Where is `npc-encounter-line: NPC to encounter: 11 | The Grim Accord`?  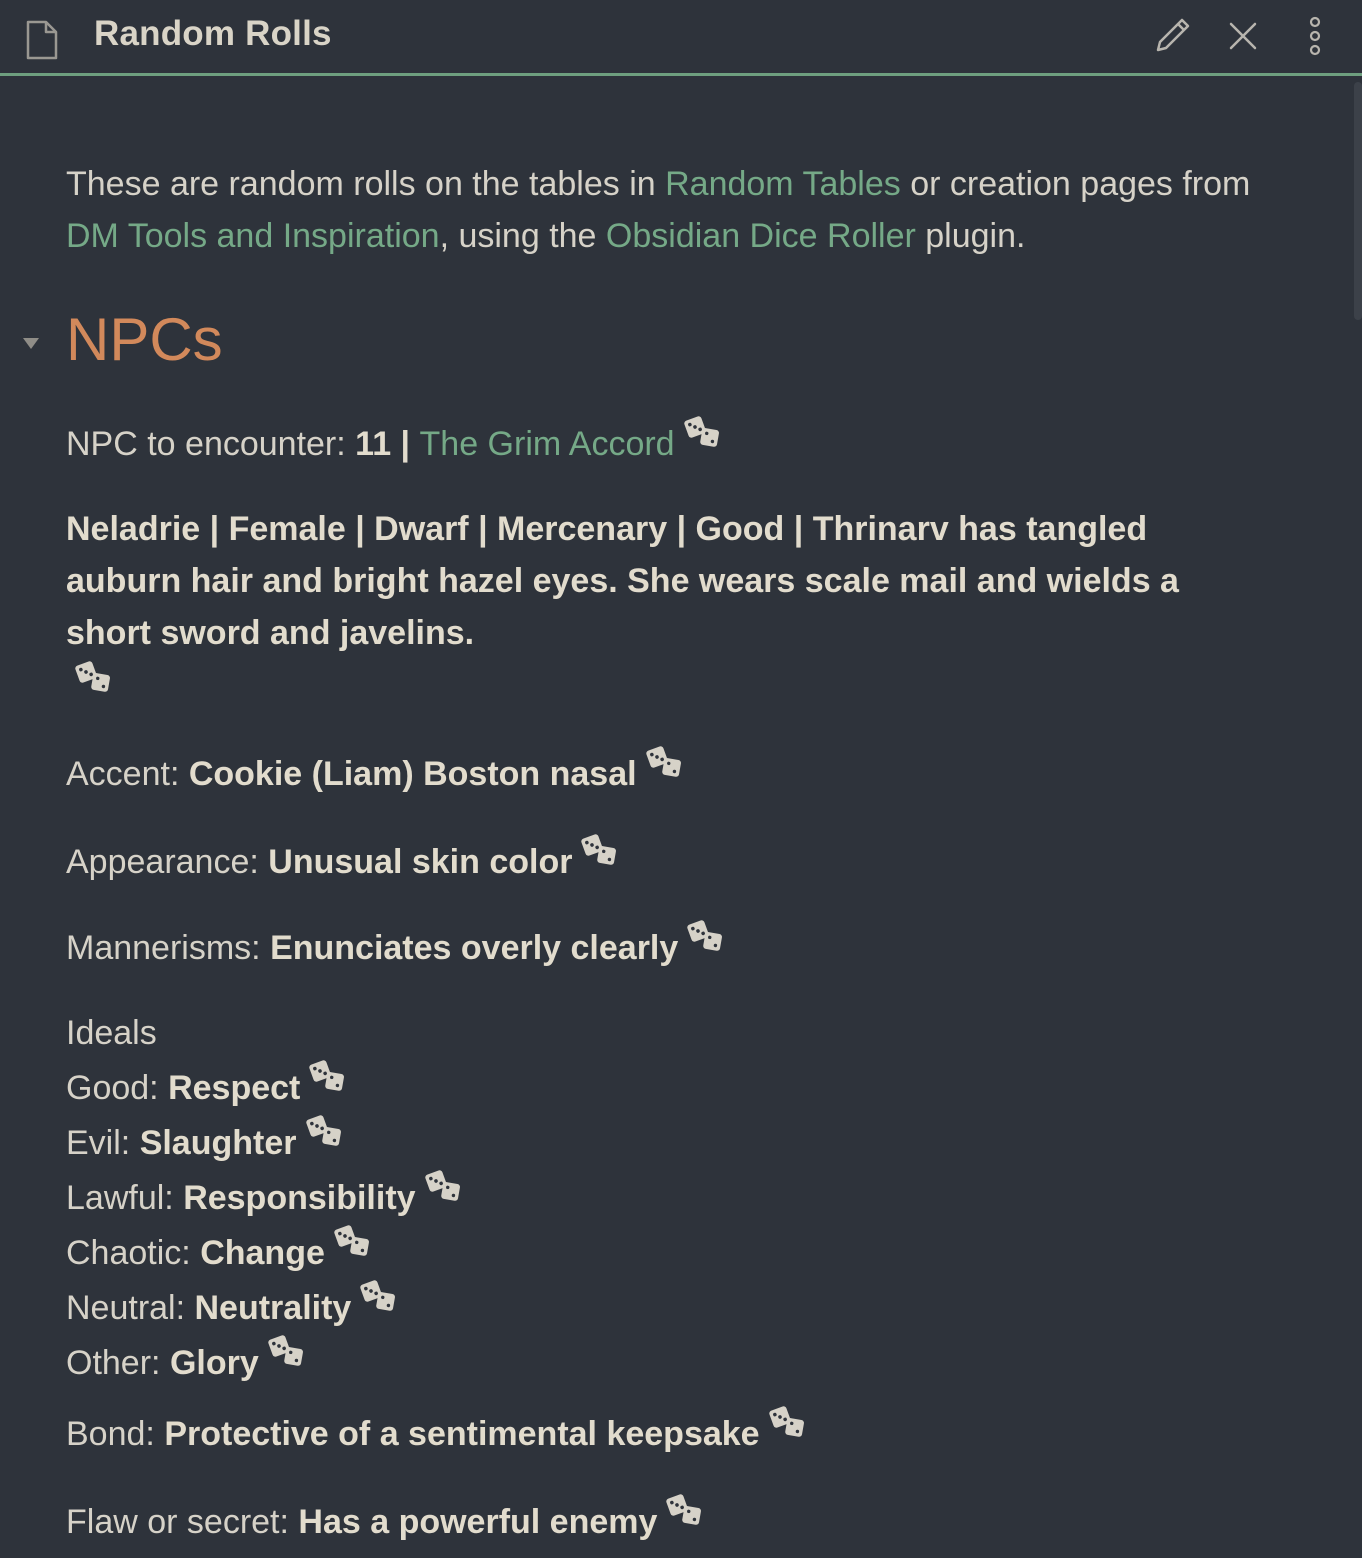 npc-encounter-line: NPC to encounter: 11 | The Grim Accord is located at coordinates (681, 442).